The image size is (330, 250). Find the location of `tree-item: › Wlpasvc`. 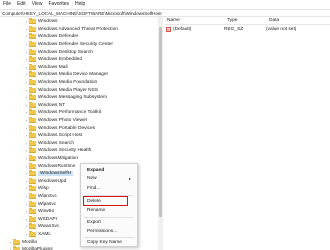

tree-item: › Wlpasvc is located at coordinates (40, 204).